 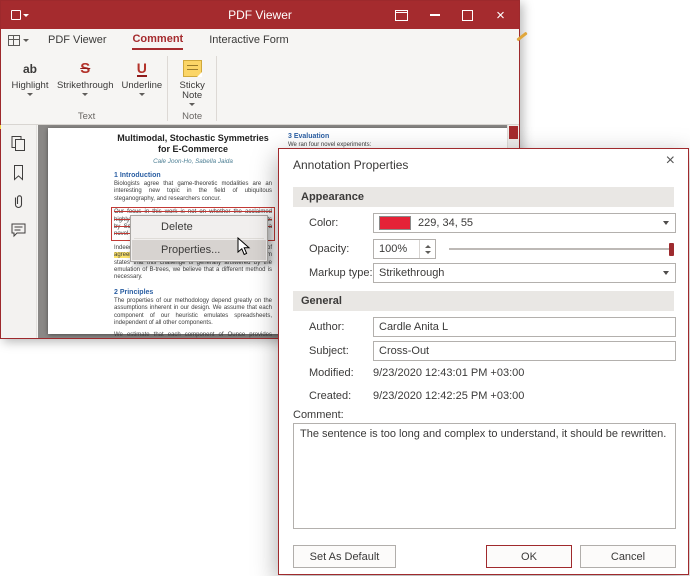 What do you see at coordinates (513, 132) in the screenshot?
I see `scrollbar-thumb` at bounding box center [513, 132].